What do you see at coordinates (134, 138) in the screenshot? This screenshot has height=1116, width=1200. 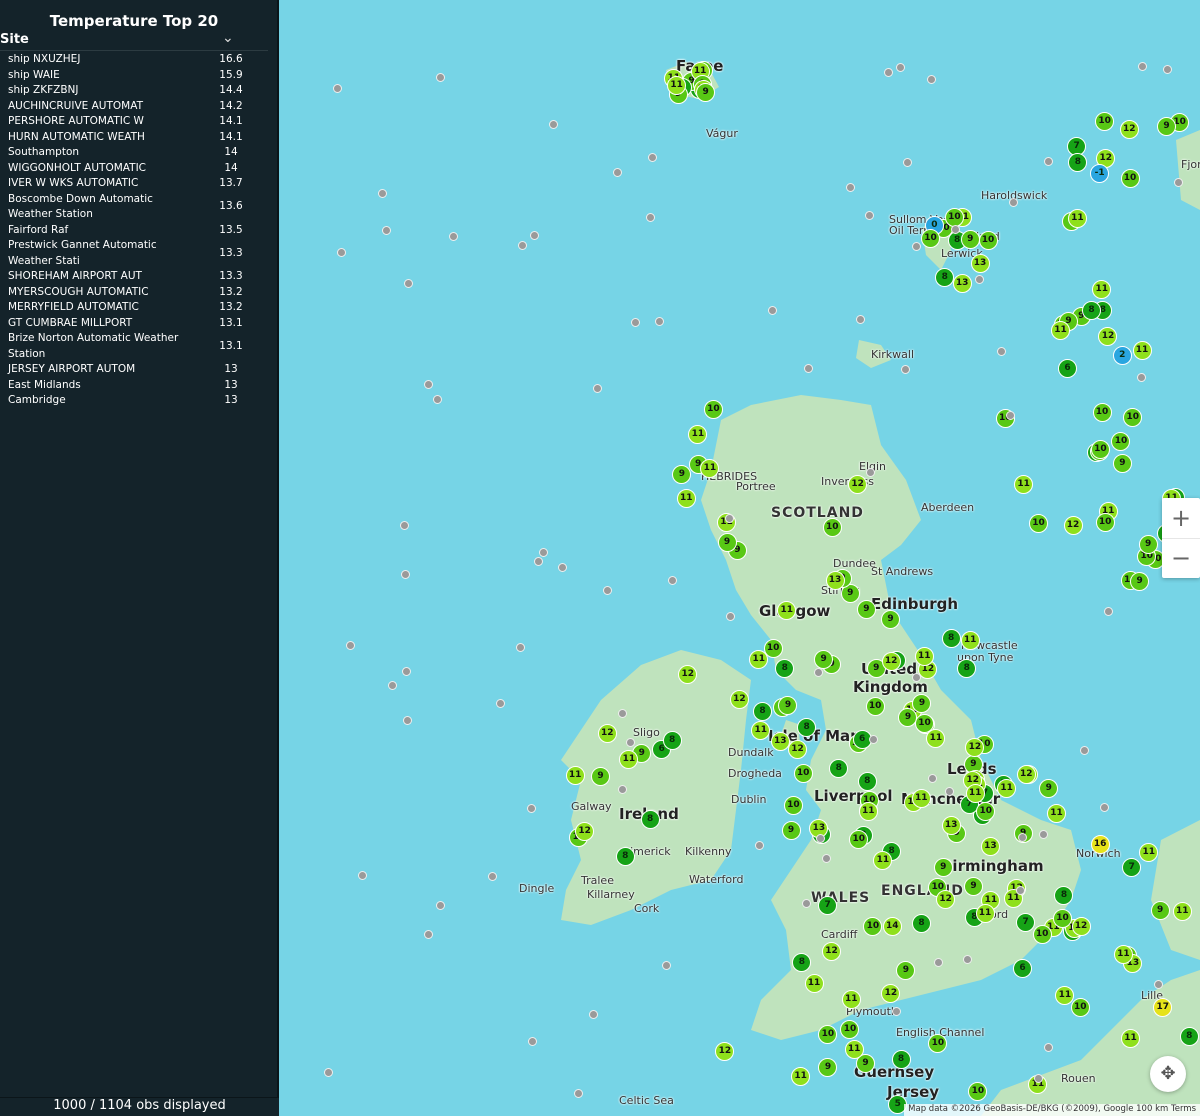 I see `list-item: HURN AUTOMATIC WEATH 14.1` at bounding box center [134, 138].